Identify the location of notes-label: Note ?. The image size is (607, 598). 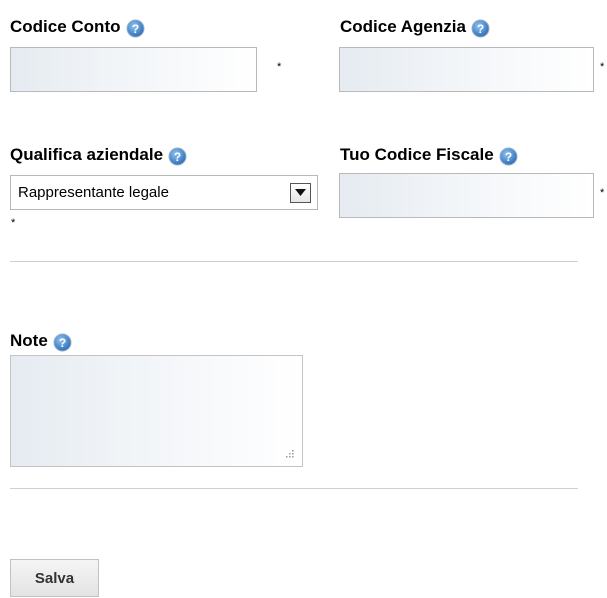
(41, 341).